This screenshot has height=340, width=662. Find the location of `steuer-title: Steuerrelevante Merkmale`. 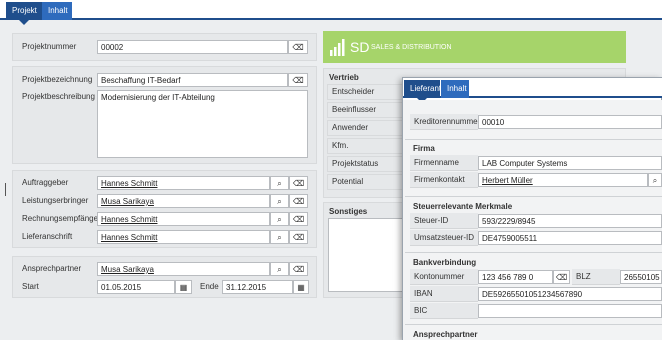

steuer-title: Steuerrelevante Merkmale is located at coordinates (463, 206).